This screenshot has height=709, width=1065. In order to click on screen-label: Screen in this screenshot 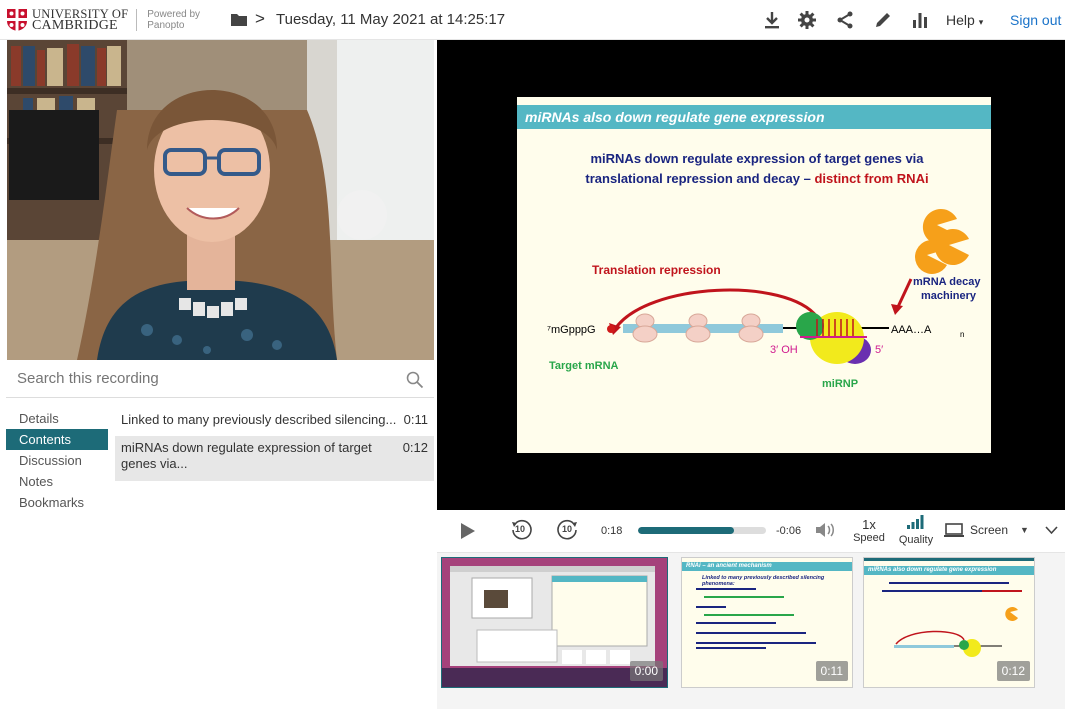, I will do `click(989, 530)`.